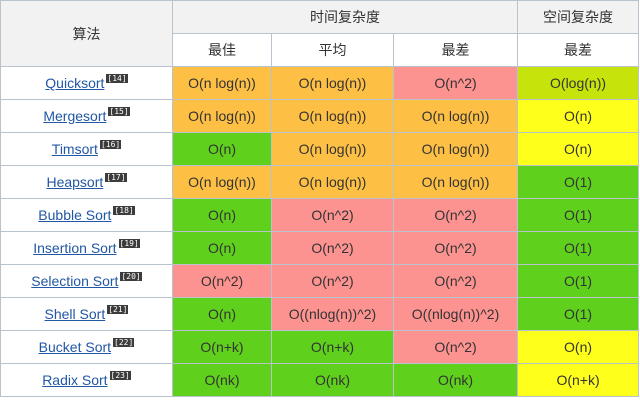 This screenshot has width=640, height=413. I want to click on algorithm-name-cell: Selection Sort [20], so click(86, 281).